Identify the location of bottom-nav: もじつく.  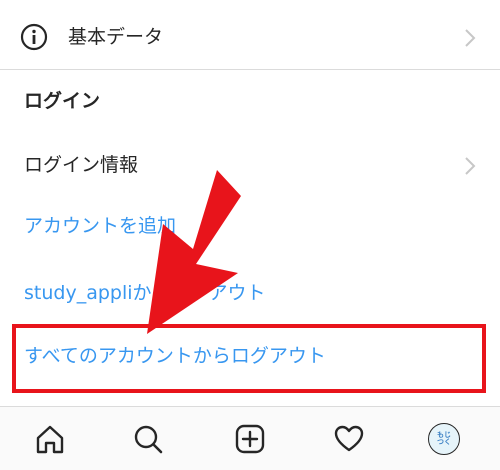
(250, 438).